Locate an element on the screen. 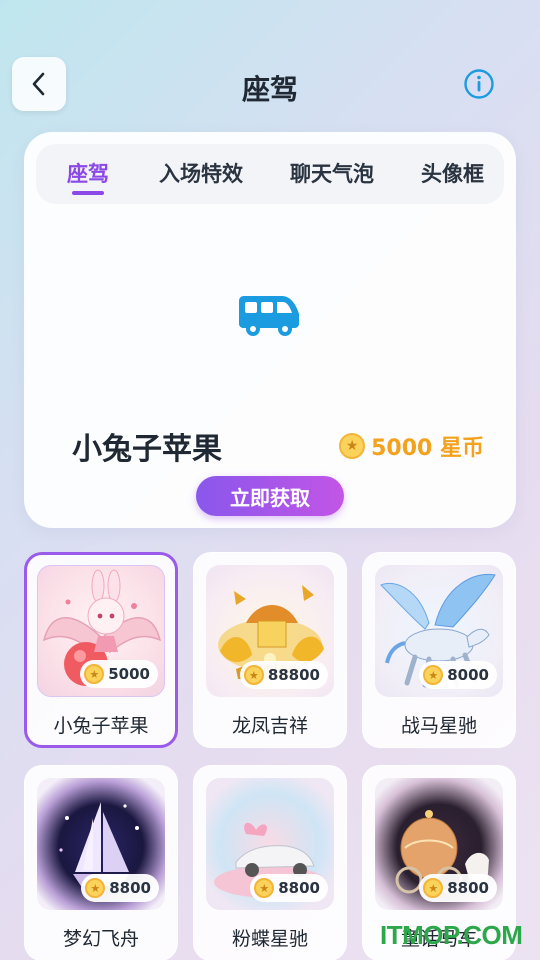 The height and width of the screenshot is (960, 540). info-icon is located at coordinates (479, 84).